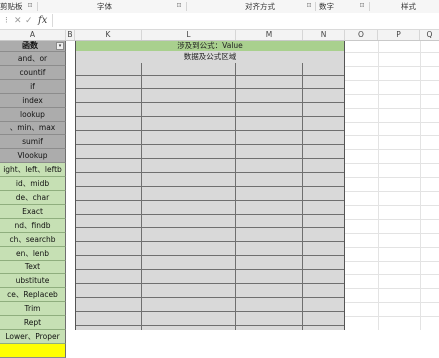 The height and width of the screenshot is (358, 439). I want to click on function-cell: sumif, so click(33, 142).